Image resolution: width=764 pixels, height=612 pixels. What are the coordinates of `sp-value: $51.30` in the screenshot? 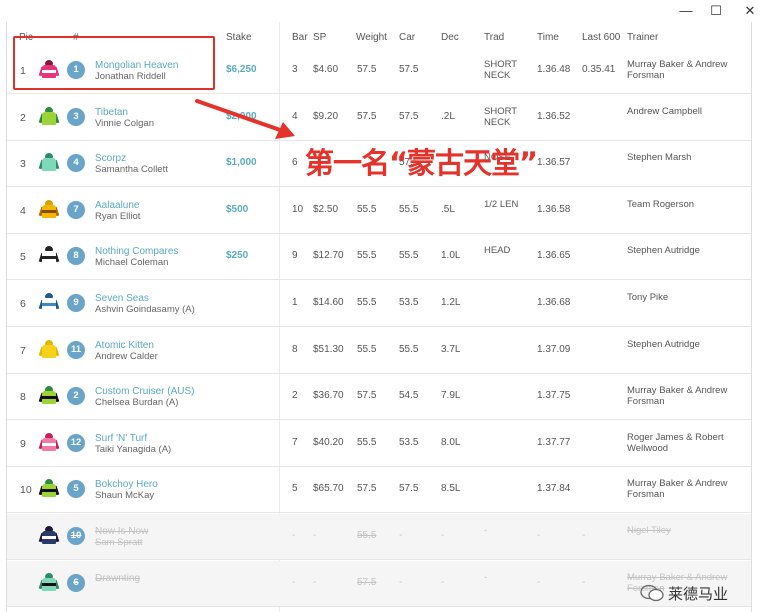 It's located at (328, 349).